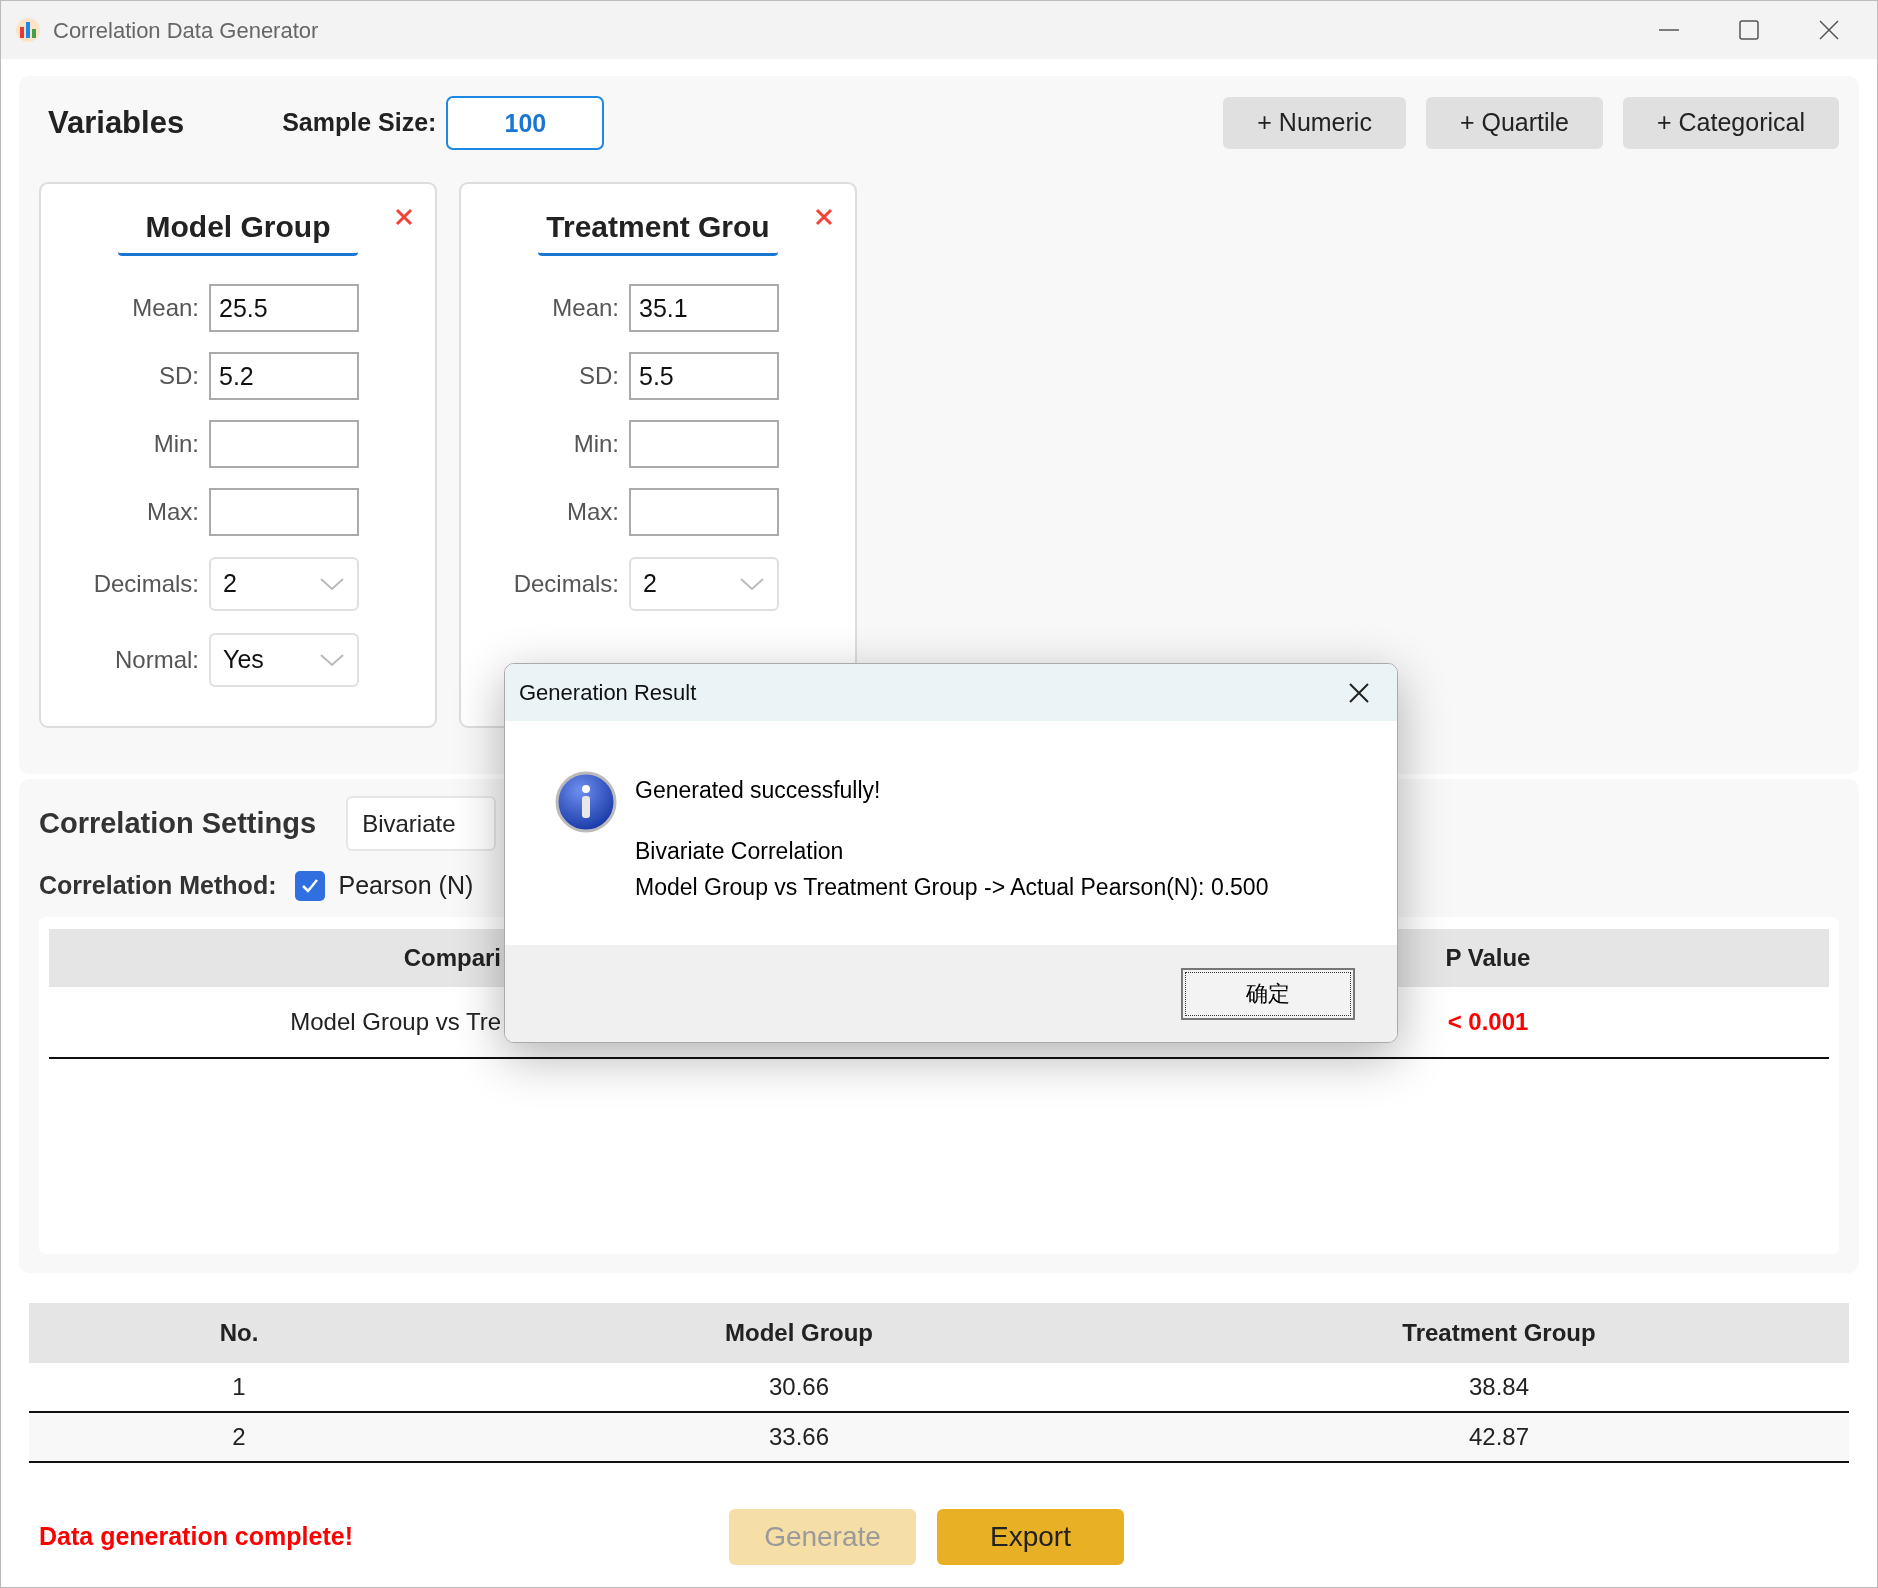 The height and width of the screenshot is (1588, 1878). What do you see at coordinates (178, 823) in the screenshot?
I see `section-title: Correlation Settings` at bounding box center [178, 823].